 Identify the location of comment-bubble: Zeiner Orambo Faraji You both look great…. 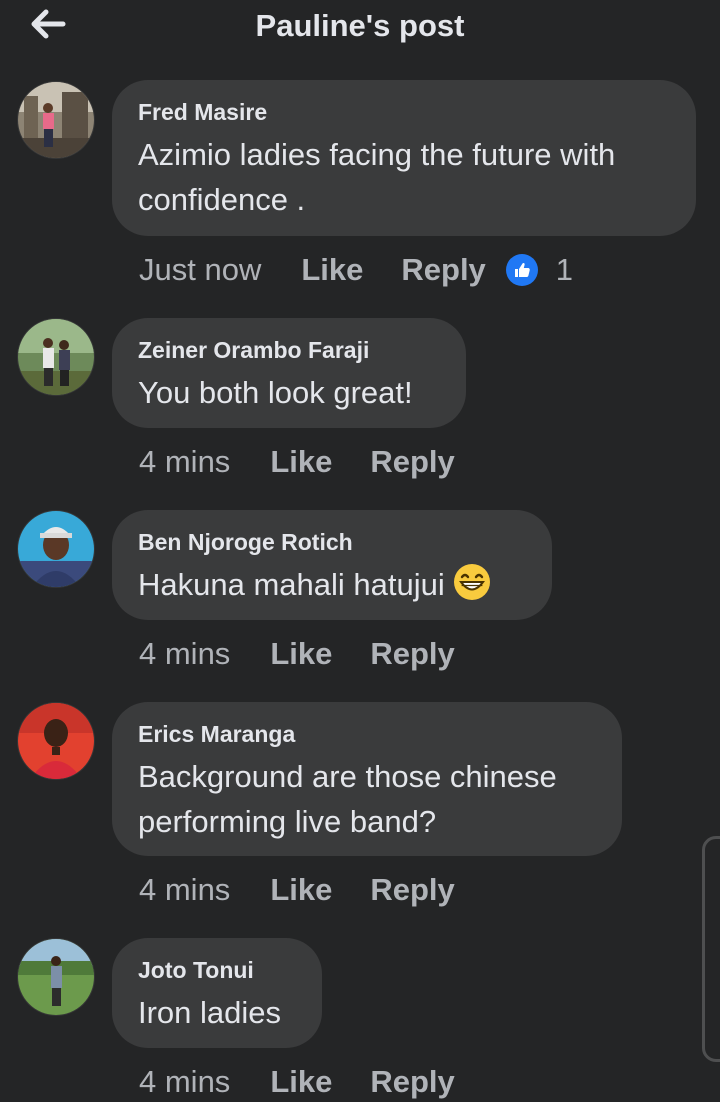
(289, 373).